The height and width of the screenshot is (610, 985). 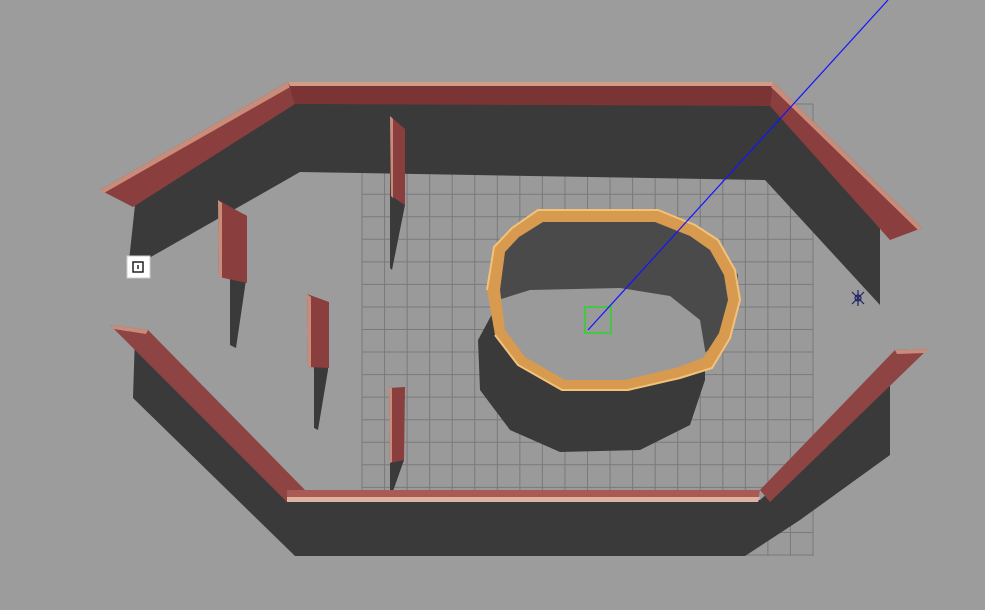 I want to click on wall-bottom-left, so click(x=207, y=413).